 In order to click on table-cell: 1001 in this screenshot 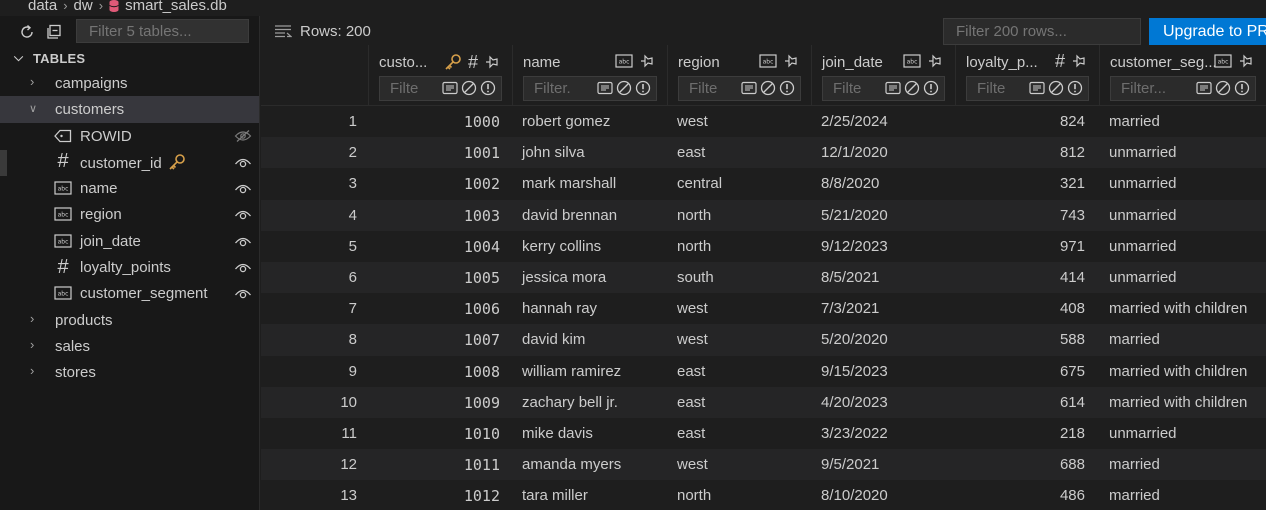, I will do `click(434, 153)`.